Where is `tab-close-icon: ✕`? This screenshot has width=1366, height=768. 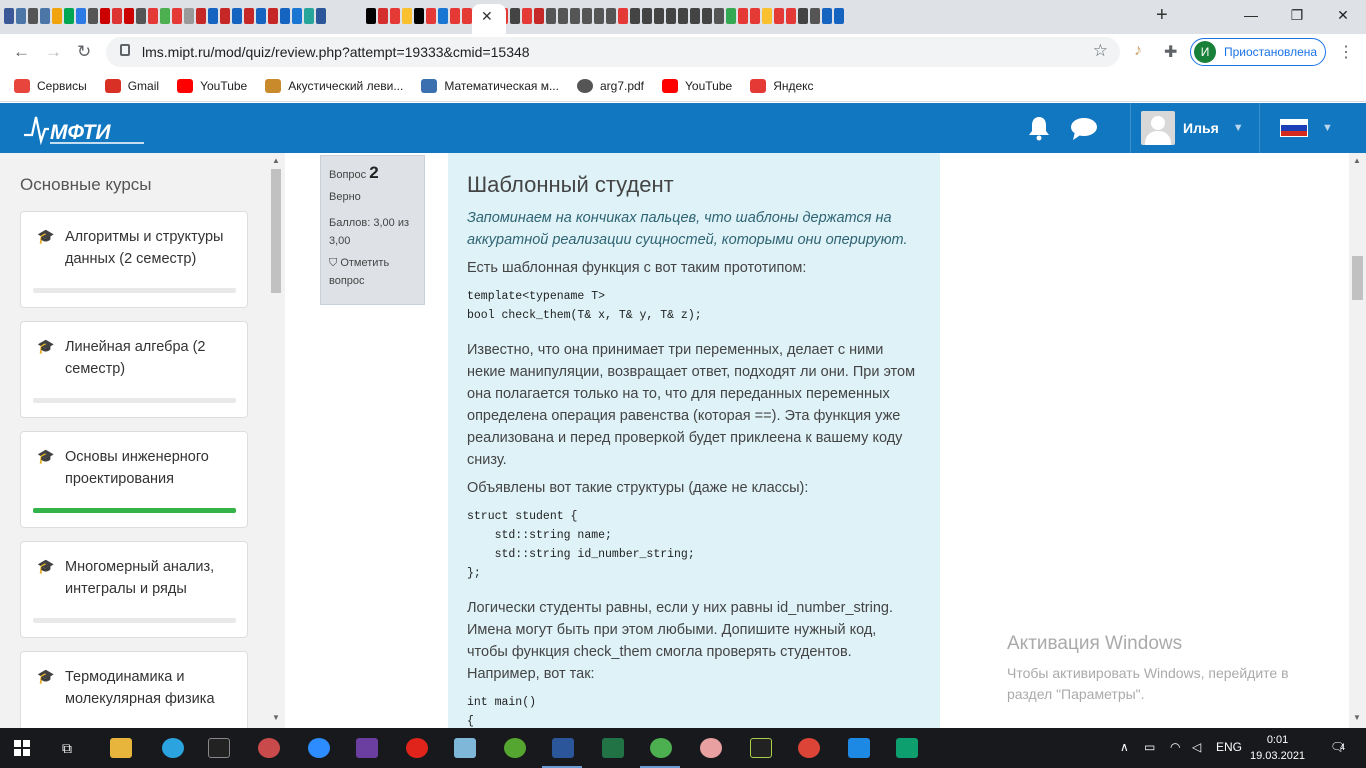
tab-close-icon: ✕ is located at coordinates (487, 16).